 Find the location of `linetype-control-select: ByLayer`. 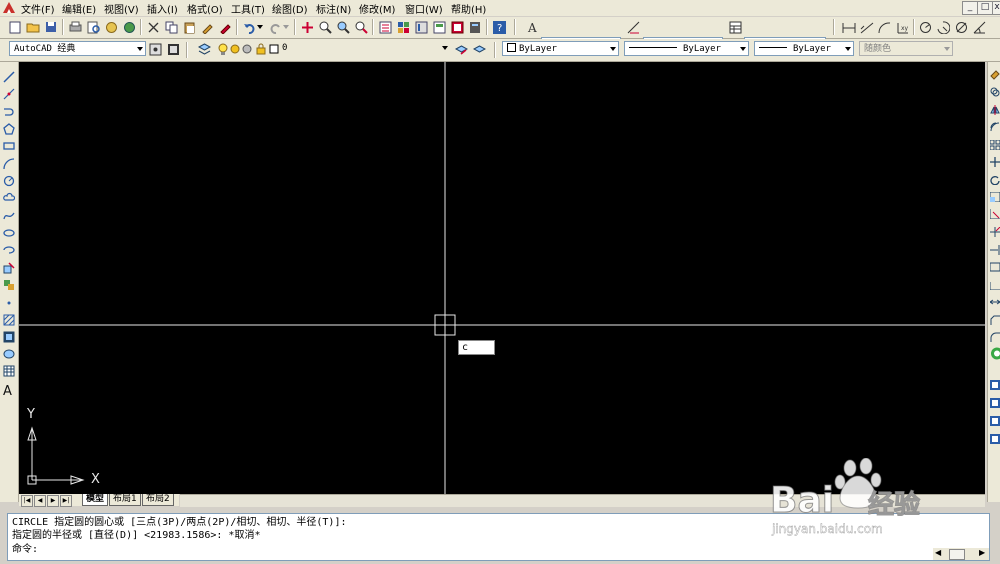

linetype-control-select: ByLayer is located at coordinates (686, 48).